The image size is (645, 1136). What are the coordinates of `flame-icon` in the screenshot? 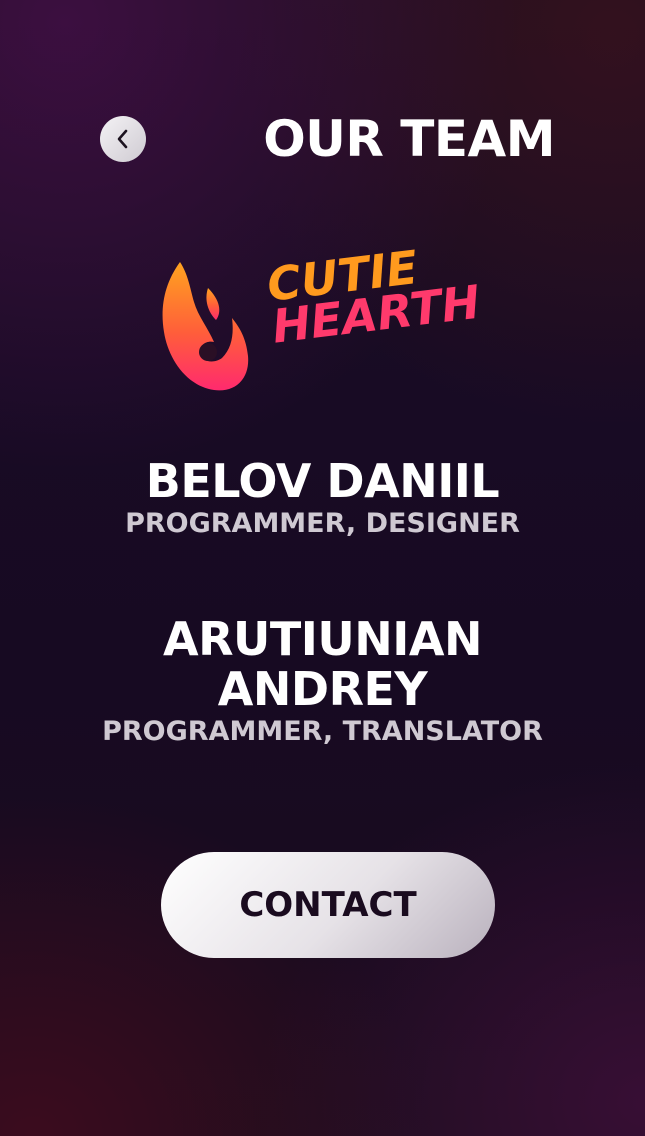 It's located at (205, 326).